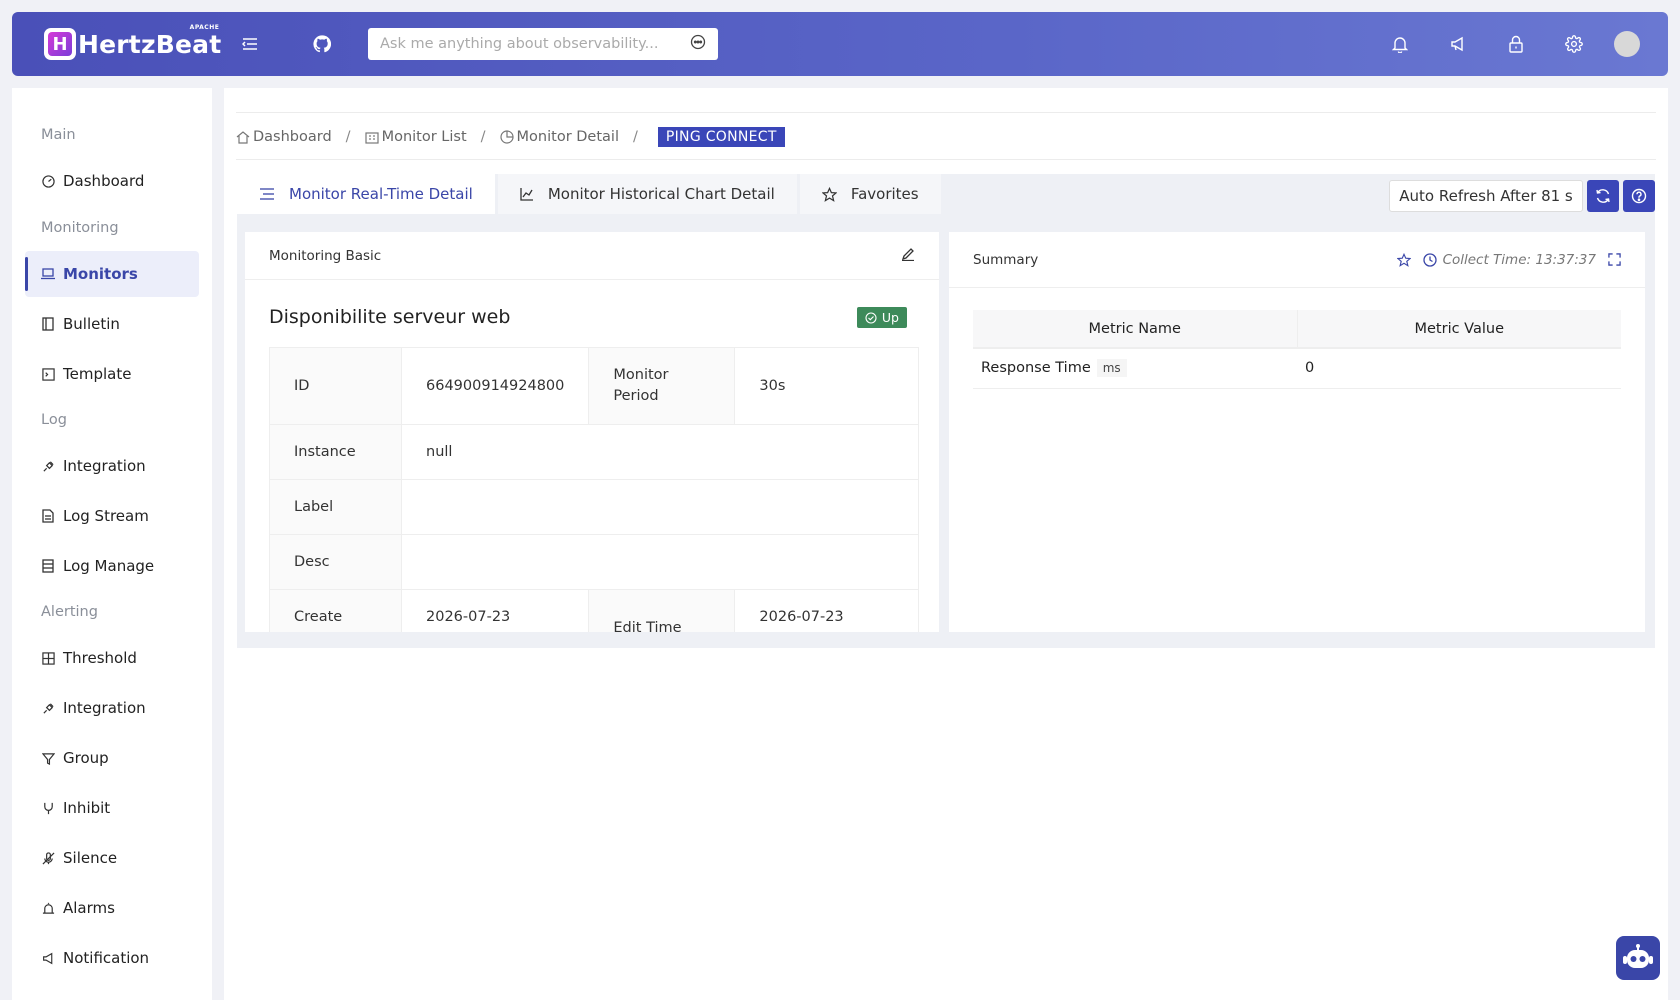  Describe the element at coordinates (60, 44) in the screenshot. I see `logo-mark: H` at that location.